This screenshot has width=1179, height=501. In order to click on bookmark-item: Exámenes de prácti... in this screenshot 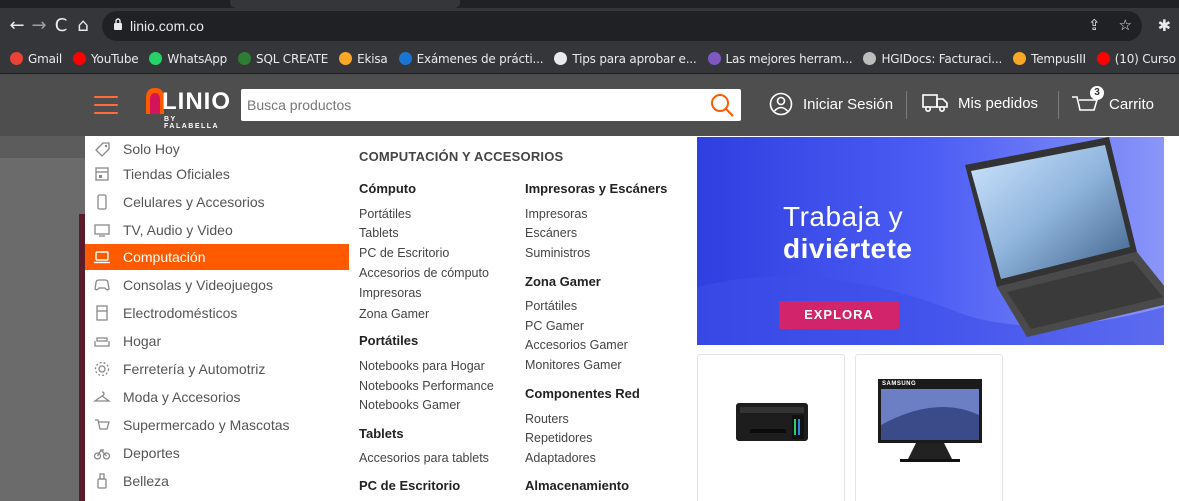, I will do `click(471, 59)`.